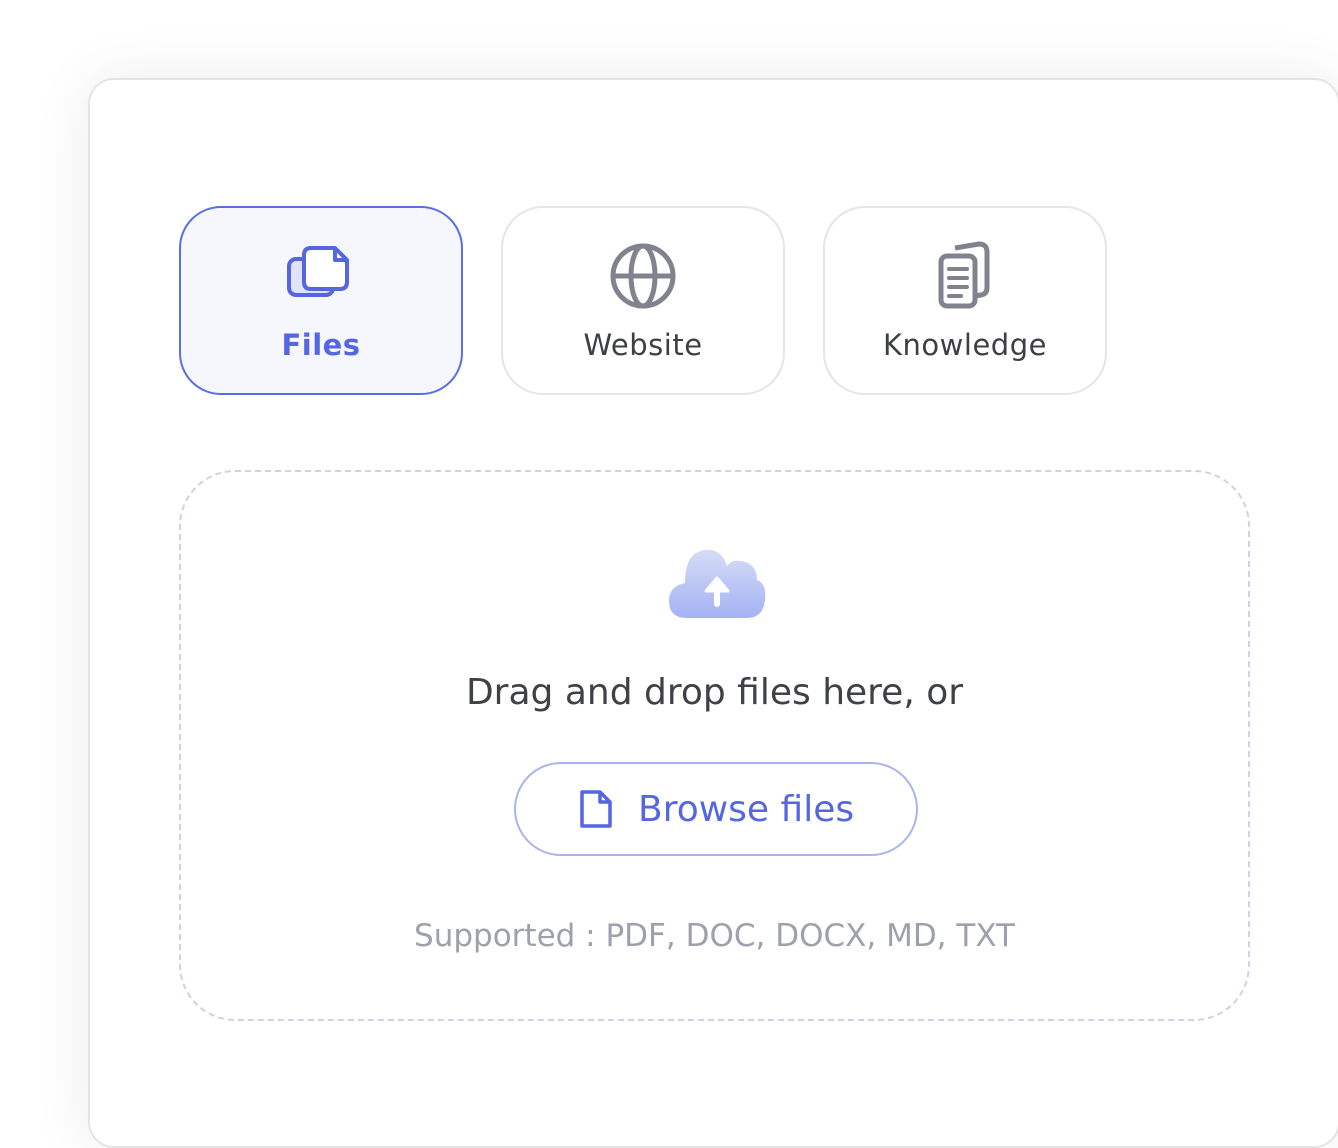  I want to click on tab-knowledge-label: Knowledge, so click(965, 345).